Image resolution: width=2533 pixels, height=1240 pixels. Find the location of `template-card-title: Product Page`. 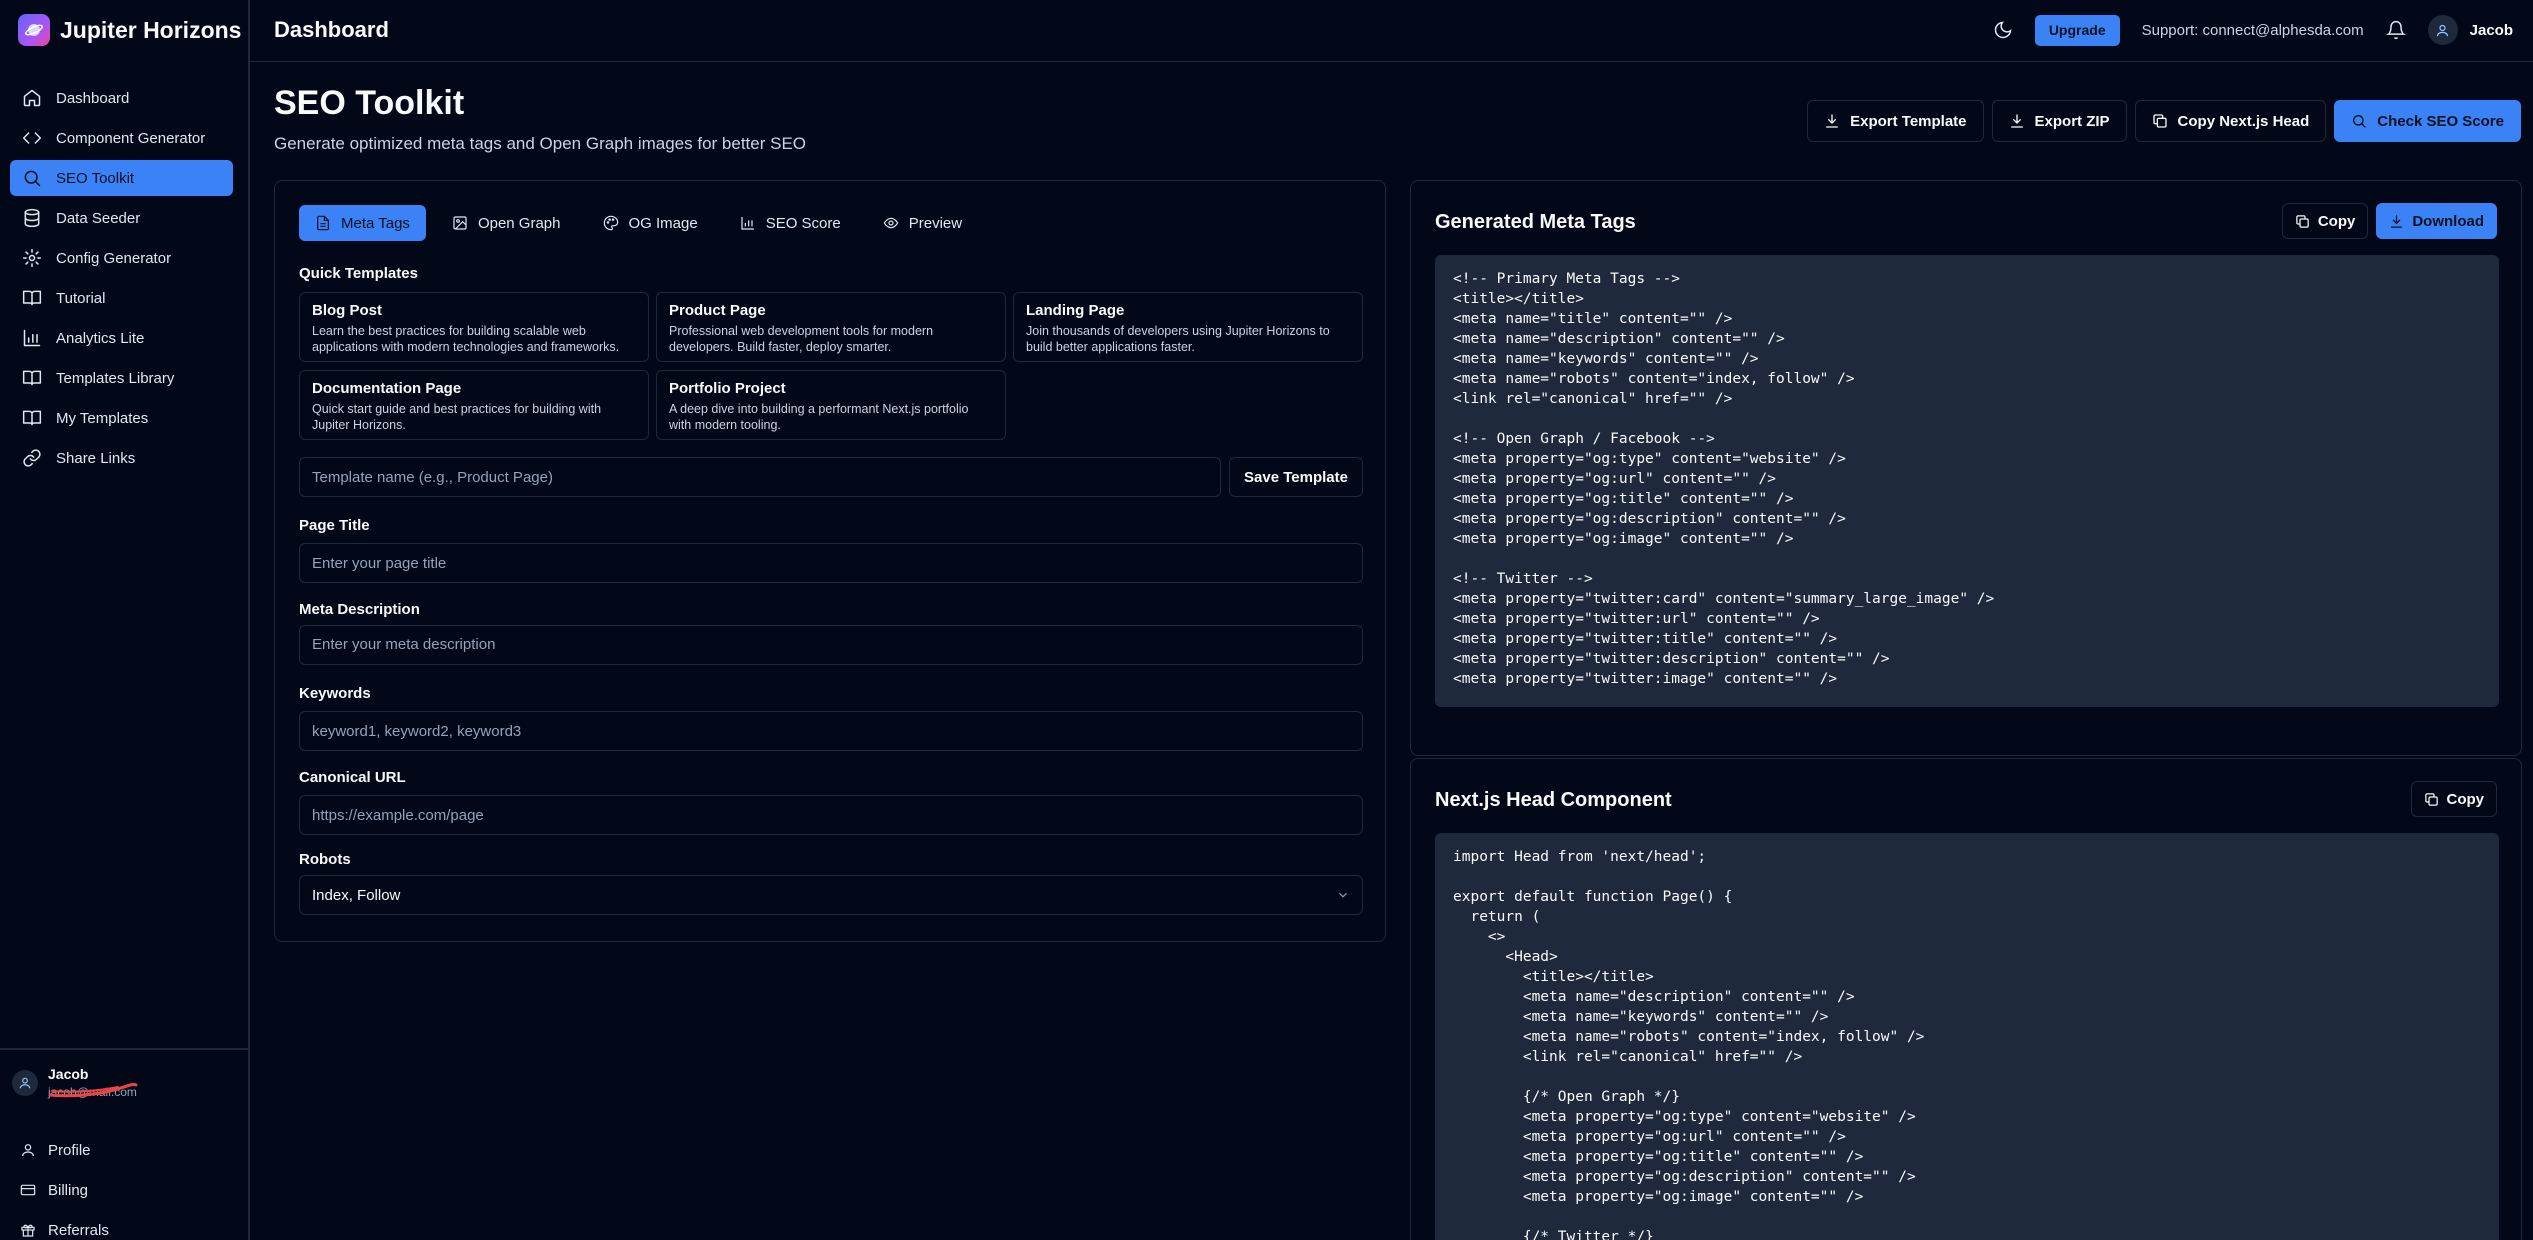

template-card-title: Product Page is located at coordinates (717, 310).